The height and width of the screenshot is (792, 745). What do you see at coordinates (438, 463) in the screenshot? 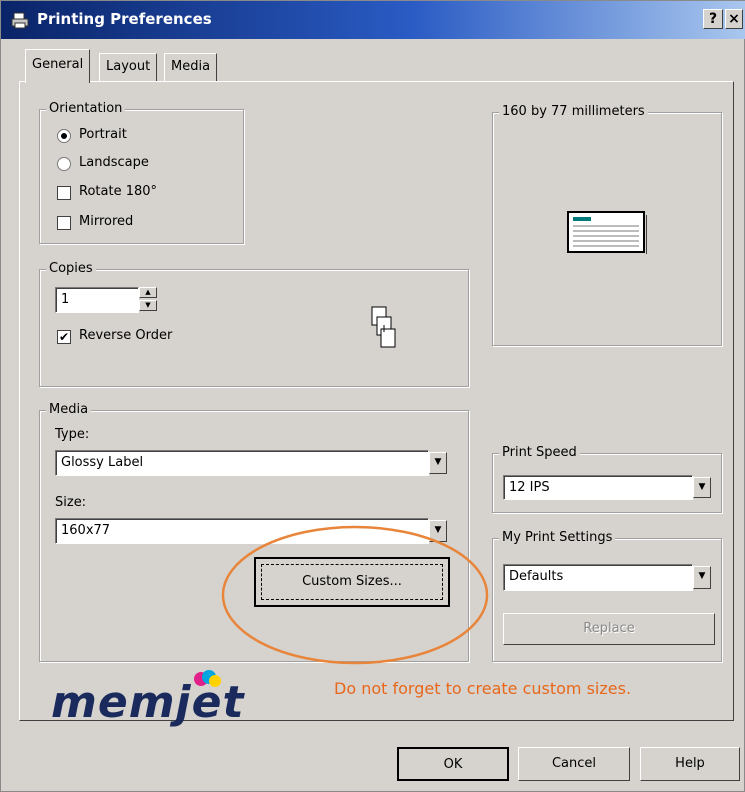
I see `media-type-dropdown-button: ▼` at bounding box center [438, 463].